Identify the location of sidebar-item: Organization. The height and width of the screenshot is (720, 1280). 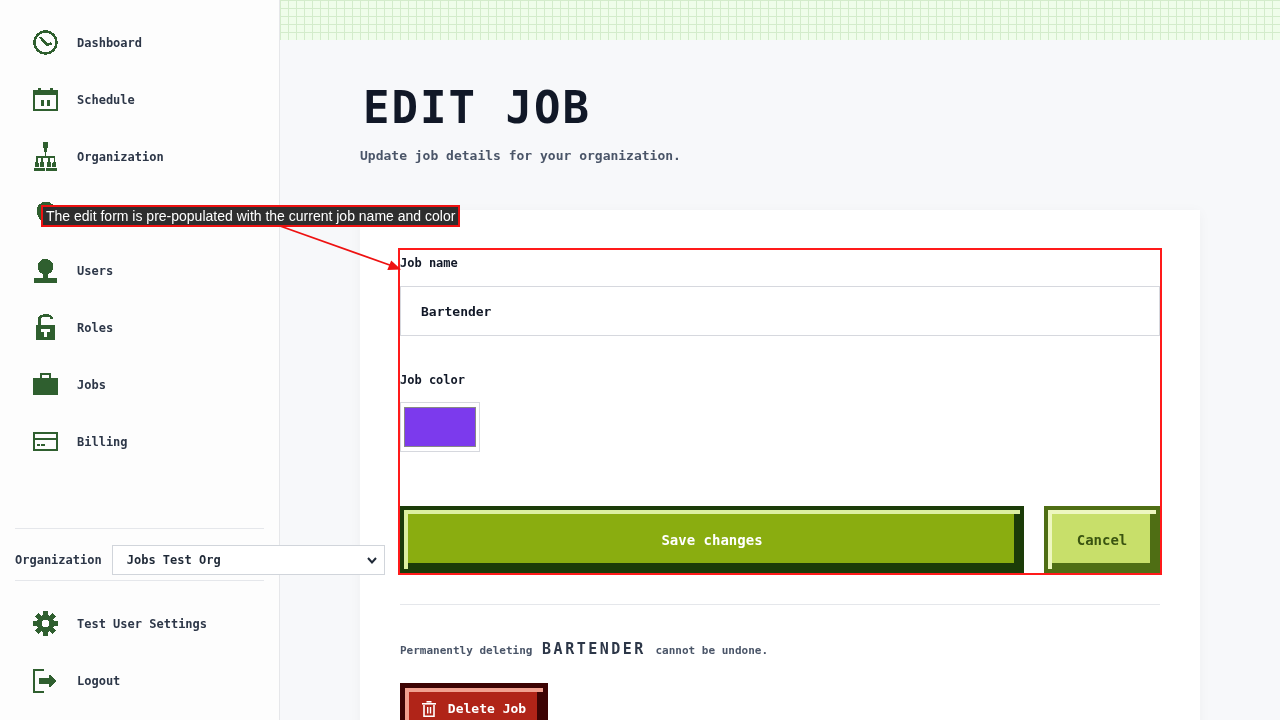
(98, 156).